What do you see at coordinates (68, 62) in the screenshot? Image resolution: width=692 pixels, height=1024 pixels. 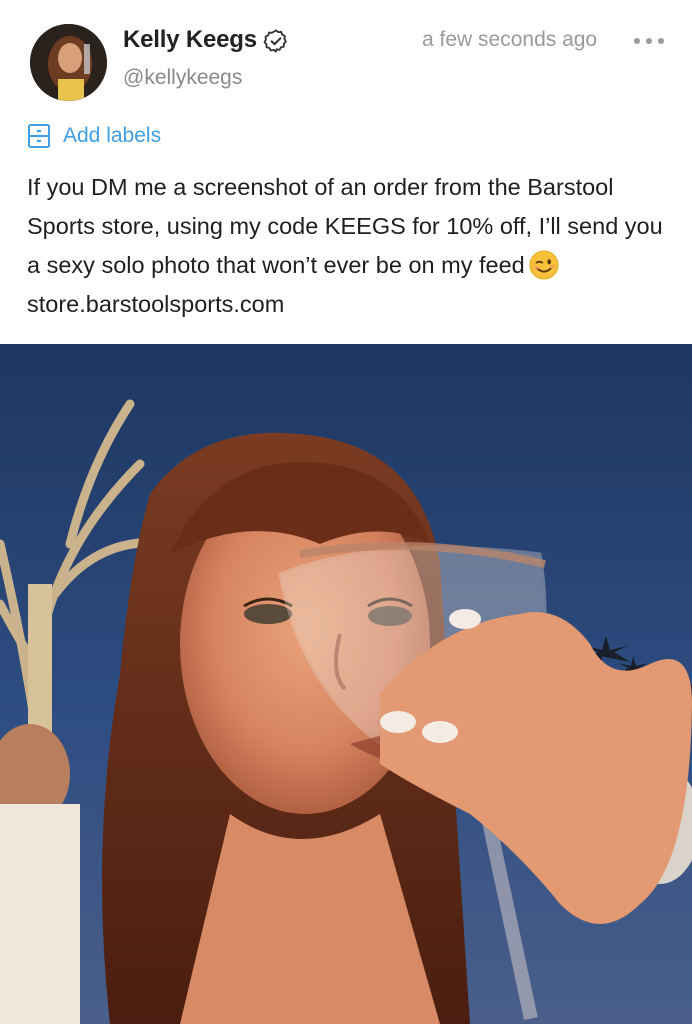 I see `avatar` at bounding box center [68, 62].